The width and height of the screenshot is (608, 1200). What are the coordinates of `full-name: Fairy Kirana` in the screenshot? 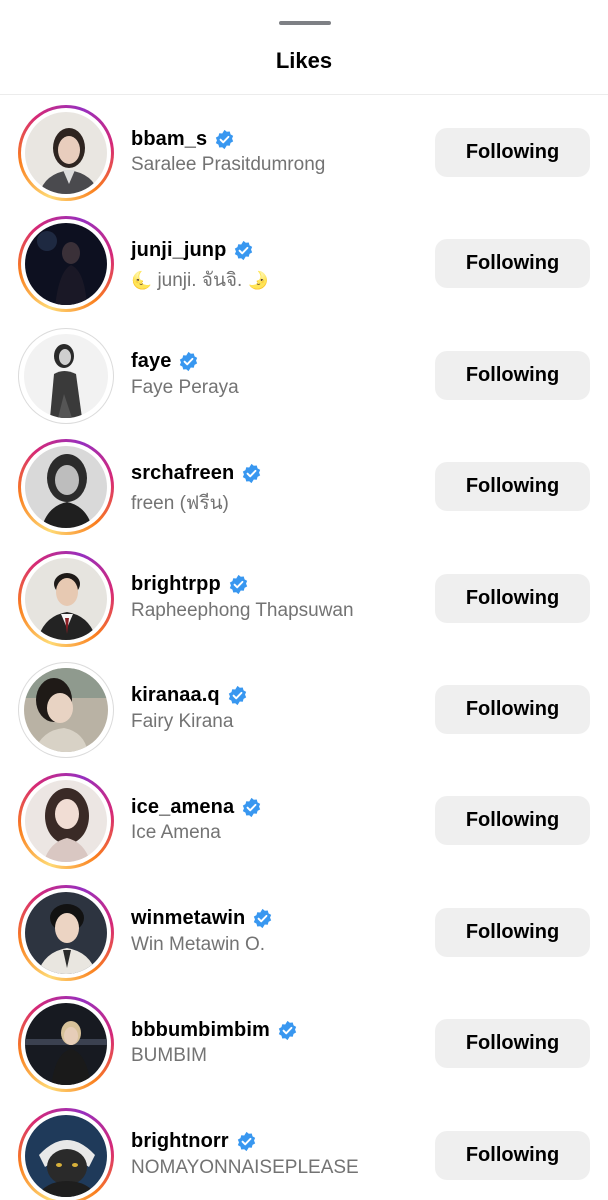 It's located at (182, 721).